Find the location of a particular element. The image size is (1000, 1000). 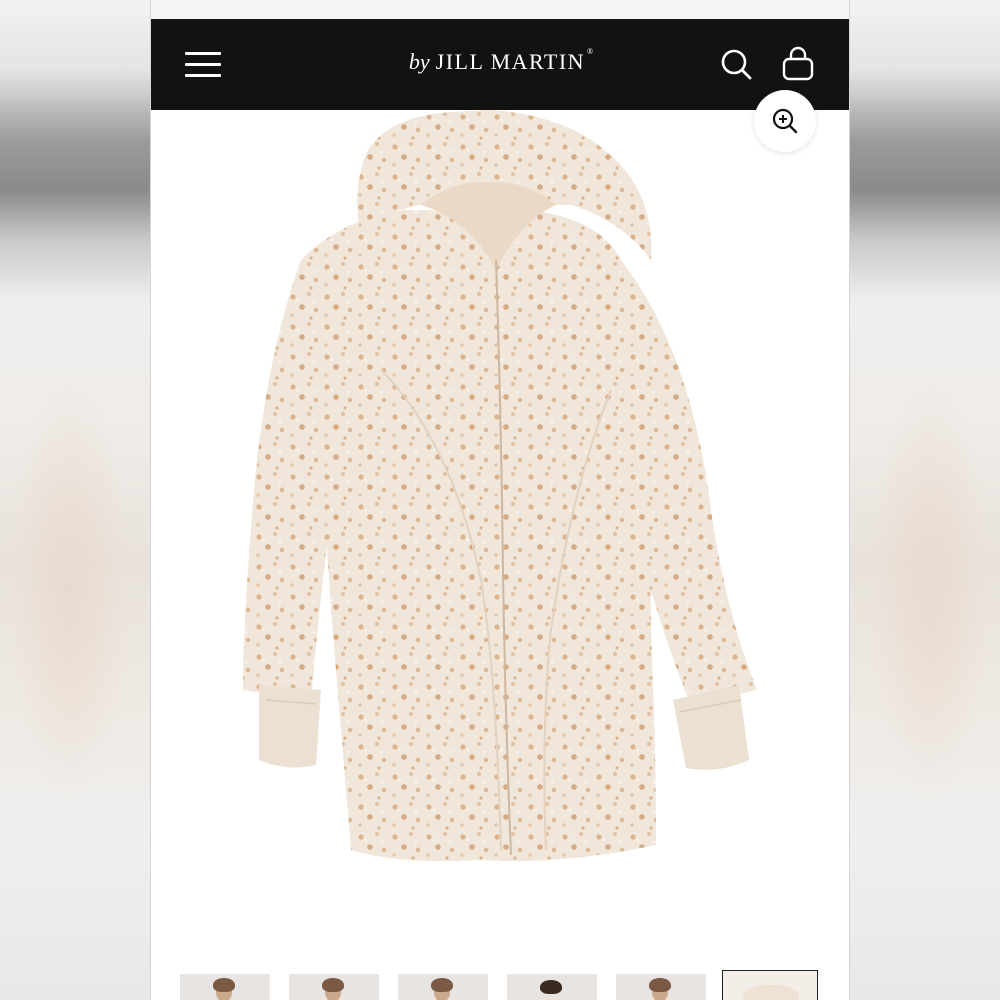

brand-registered-mark: ® is located at coordinates (590, 51).